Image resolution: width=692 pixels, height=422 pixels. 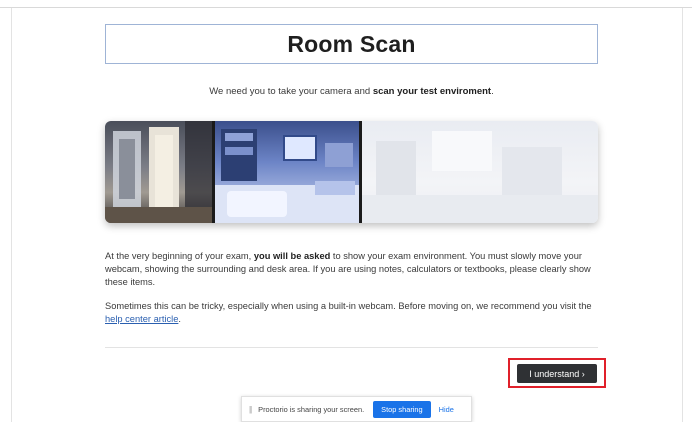 I want to click on browser-top-edge, so click(x=346, y=4).